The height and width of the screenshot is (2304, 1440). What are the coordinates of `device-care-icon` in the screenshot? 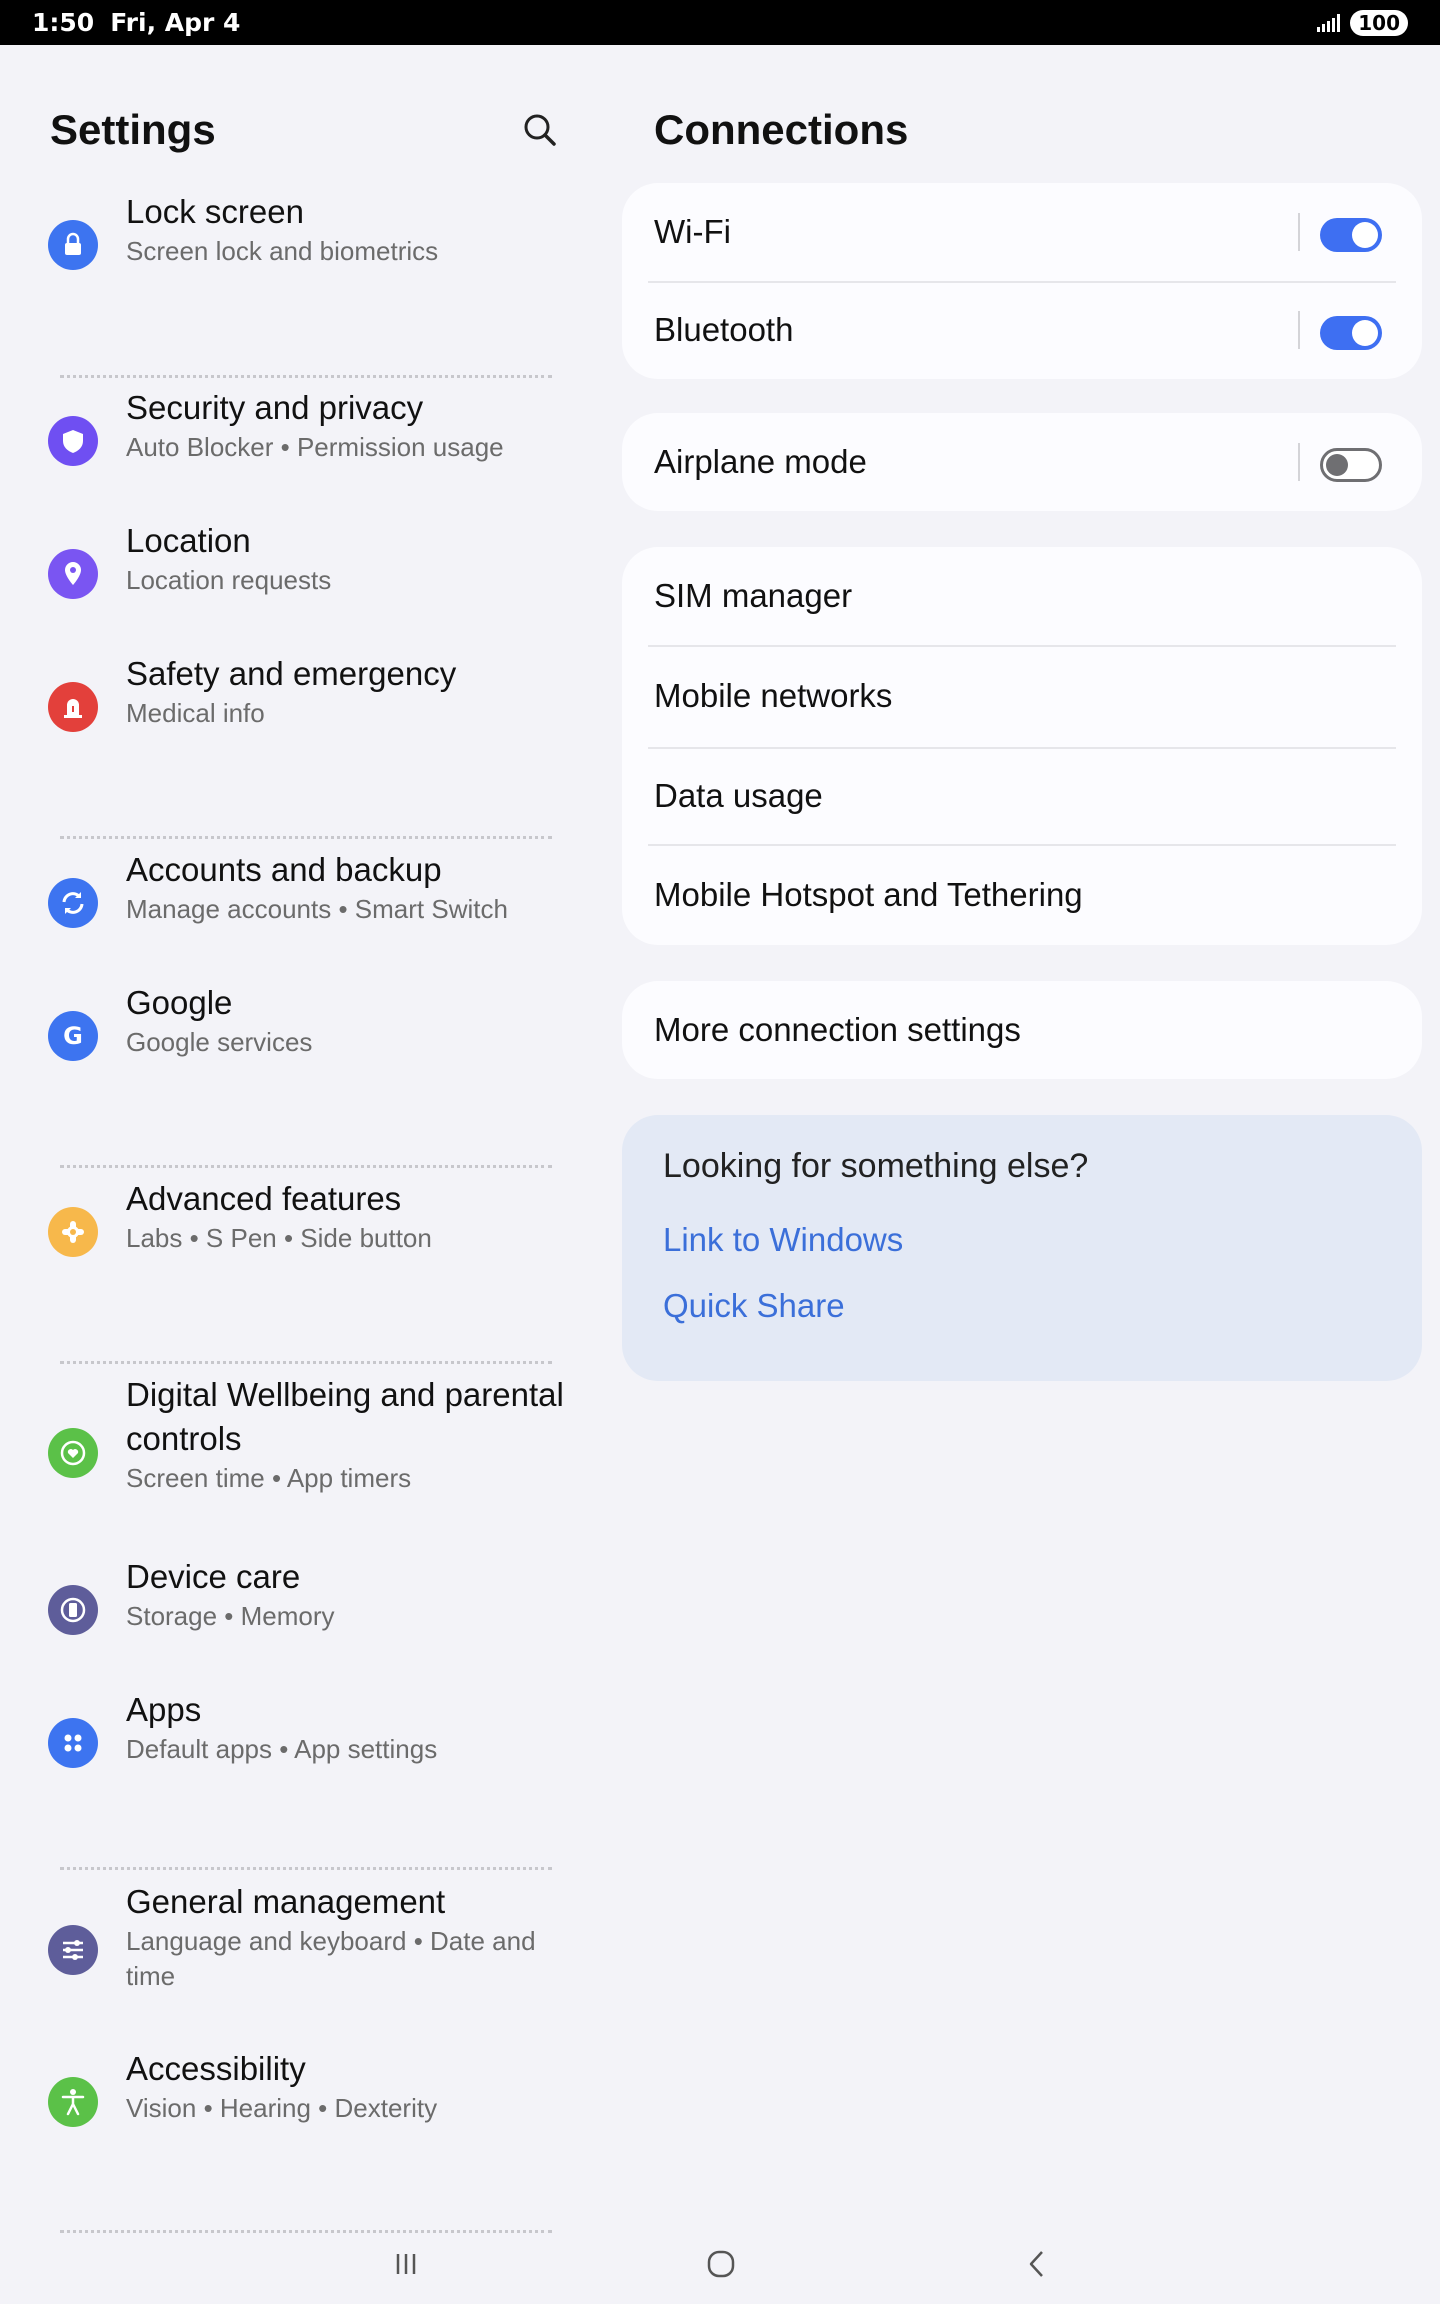 It's located at (73, 1610).